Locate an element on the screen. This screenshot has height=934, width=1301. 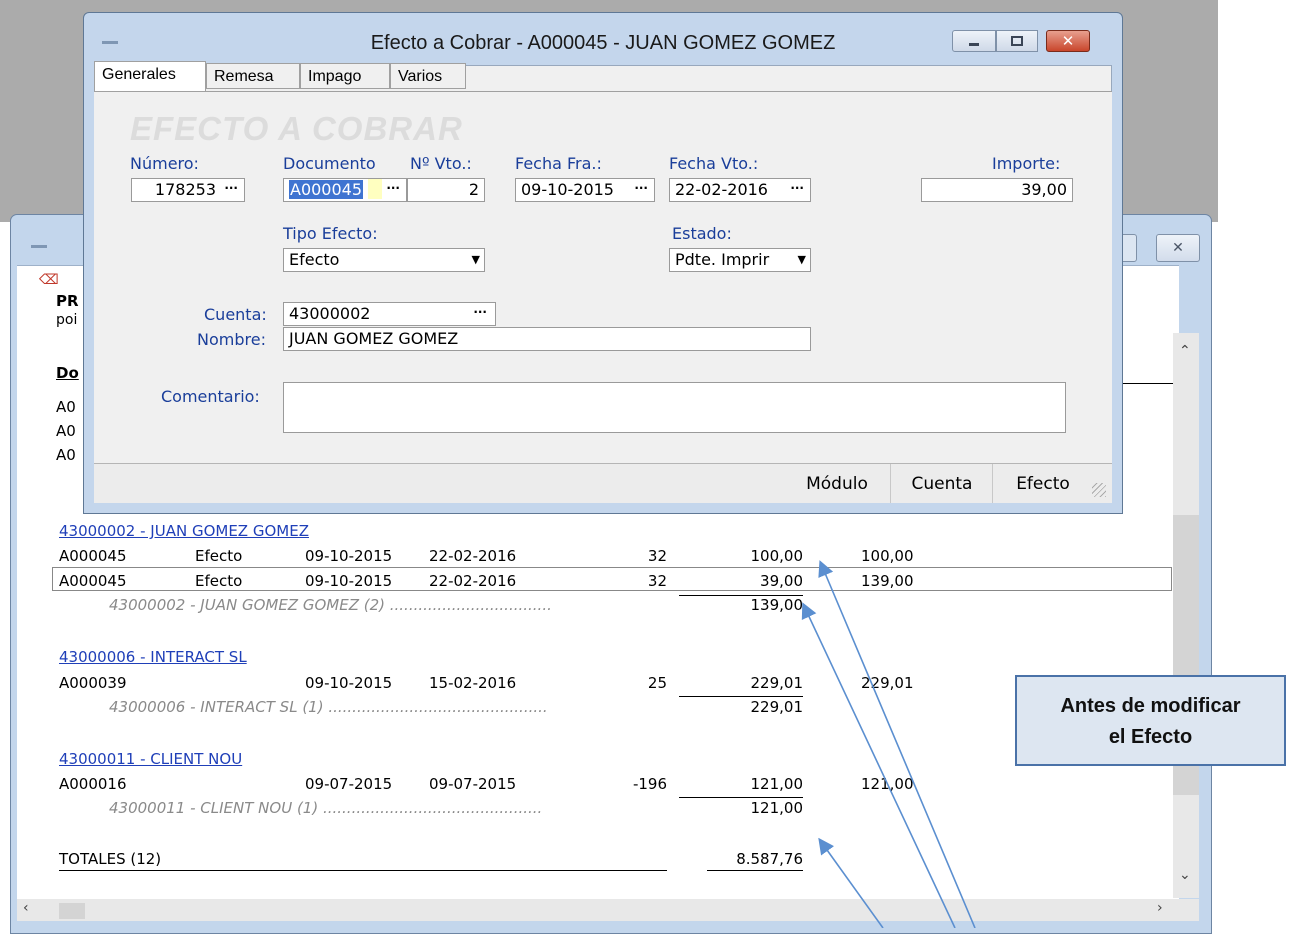
annotation-arrows is located at coordinates (888, 744).